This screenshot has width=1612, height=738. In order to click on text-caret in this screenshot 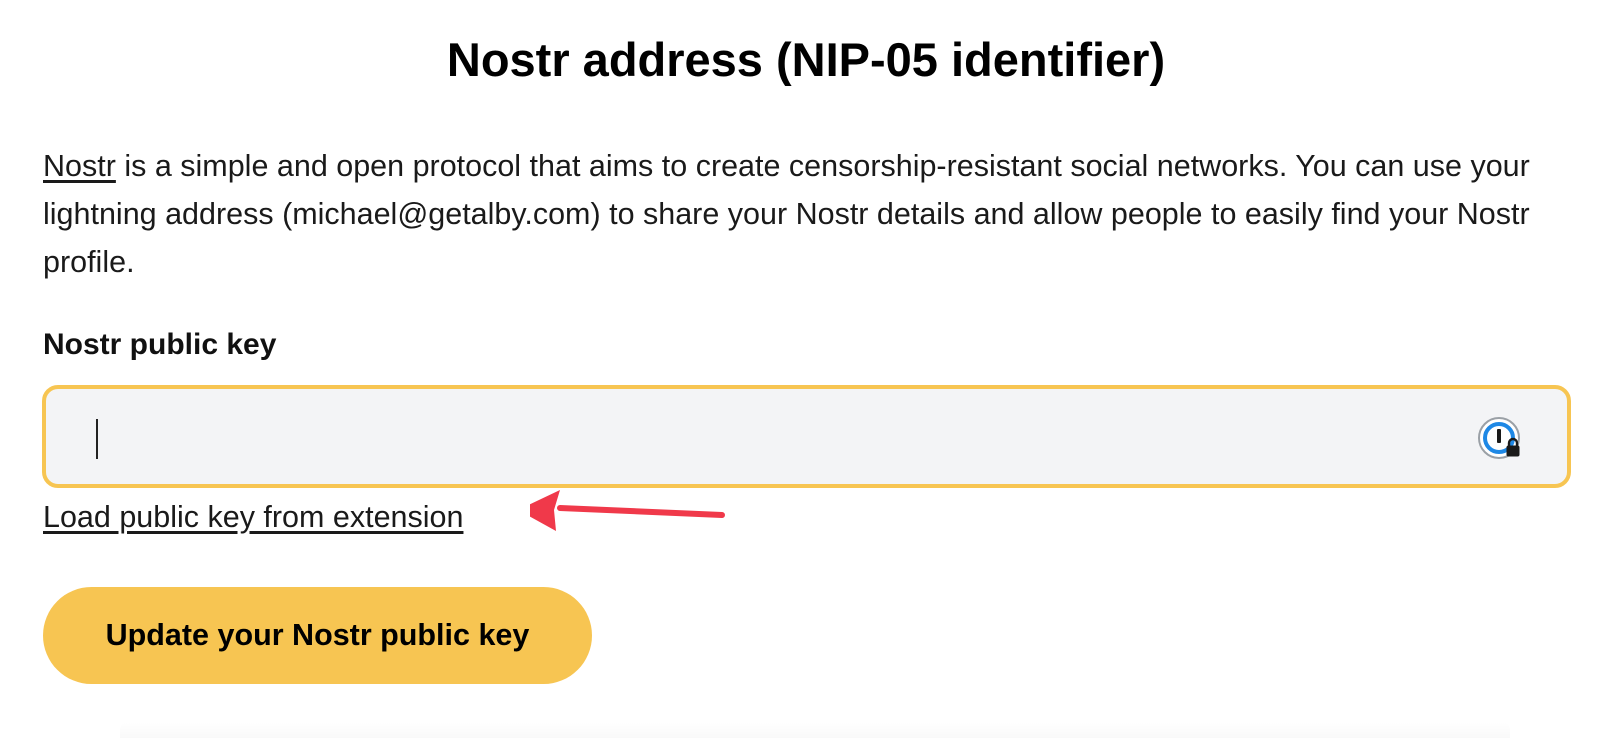, I will do `click(97, 439)`.